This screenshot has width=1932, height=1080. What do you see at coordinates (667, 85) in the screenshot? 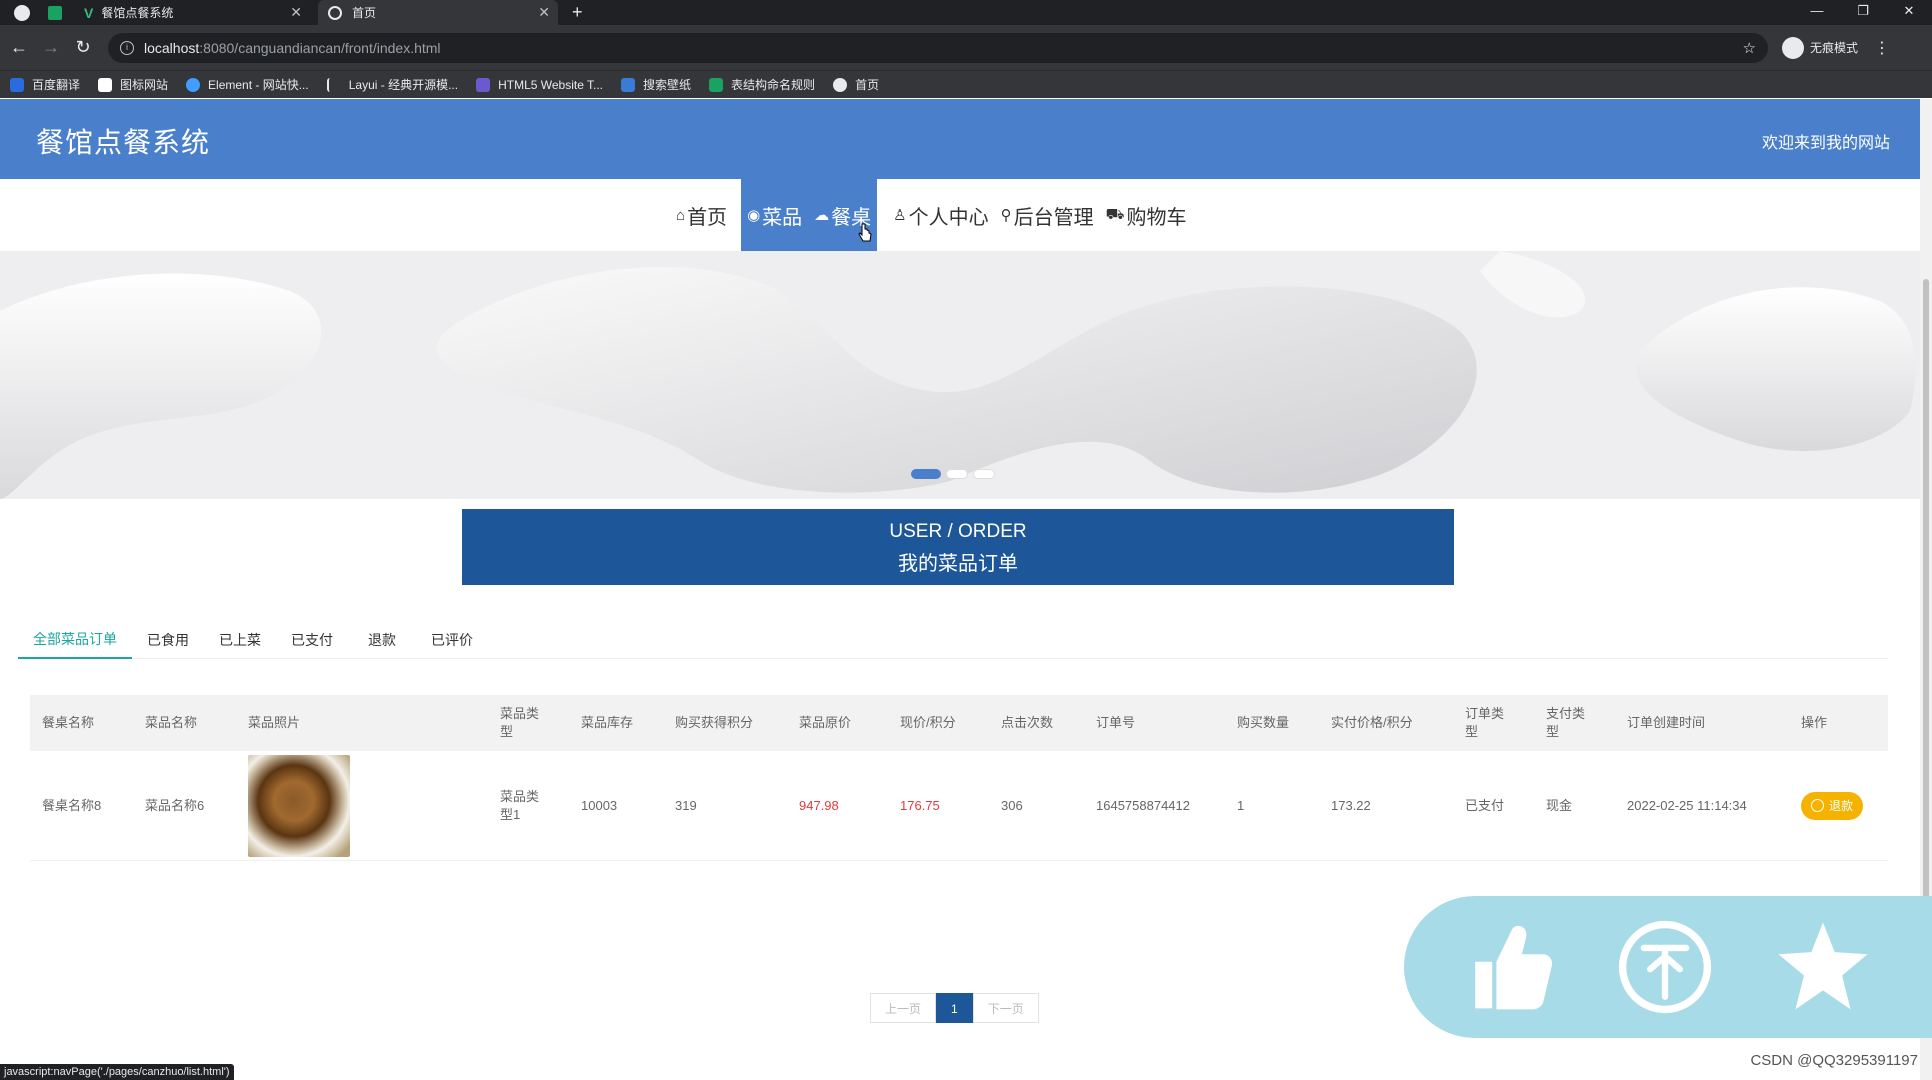
I see `bookmark-label: 搜索壁纸` at bounding box center [667, 85].